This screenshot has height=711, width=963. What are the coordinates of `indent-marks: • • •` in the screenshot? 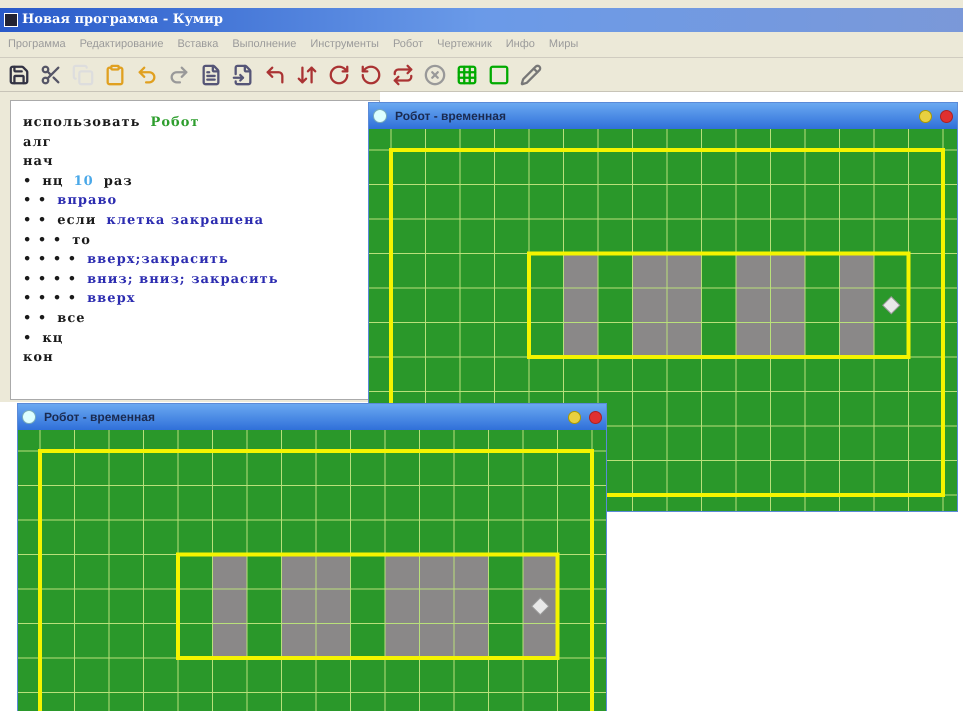 It's located at (42, 241).